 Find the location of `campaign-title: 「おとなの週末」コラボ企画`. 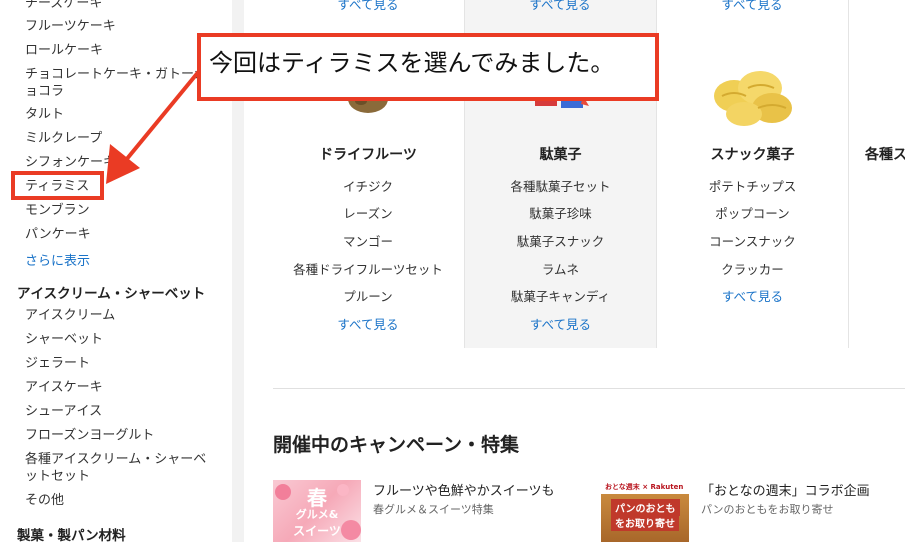

campaign-title: 「おとなの週末」コラボ企画 is located at coordinates (785, 489).